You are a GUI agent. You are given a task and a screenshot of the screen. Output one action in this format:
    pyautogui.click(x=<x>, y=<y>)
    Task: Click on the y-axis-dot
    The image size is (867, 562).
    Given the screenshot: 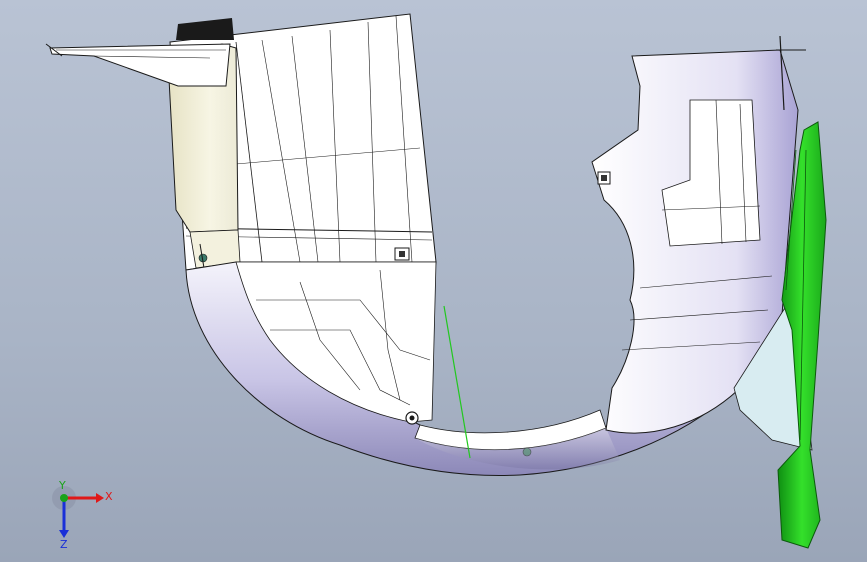 What is the action you would take?
    pyautogui.click(x=64, y=498)
    